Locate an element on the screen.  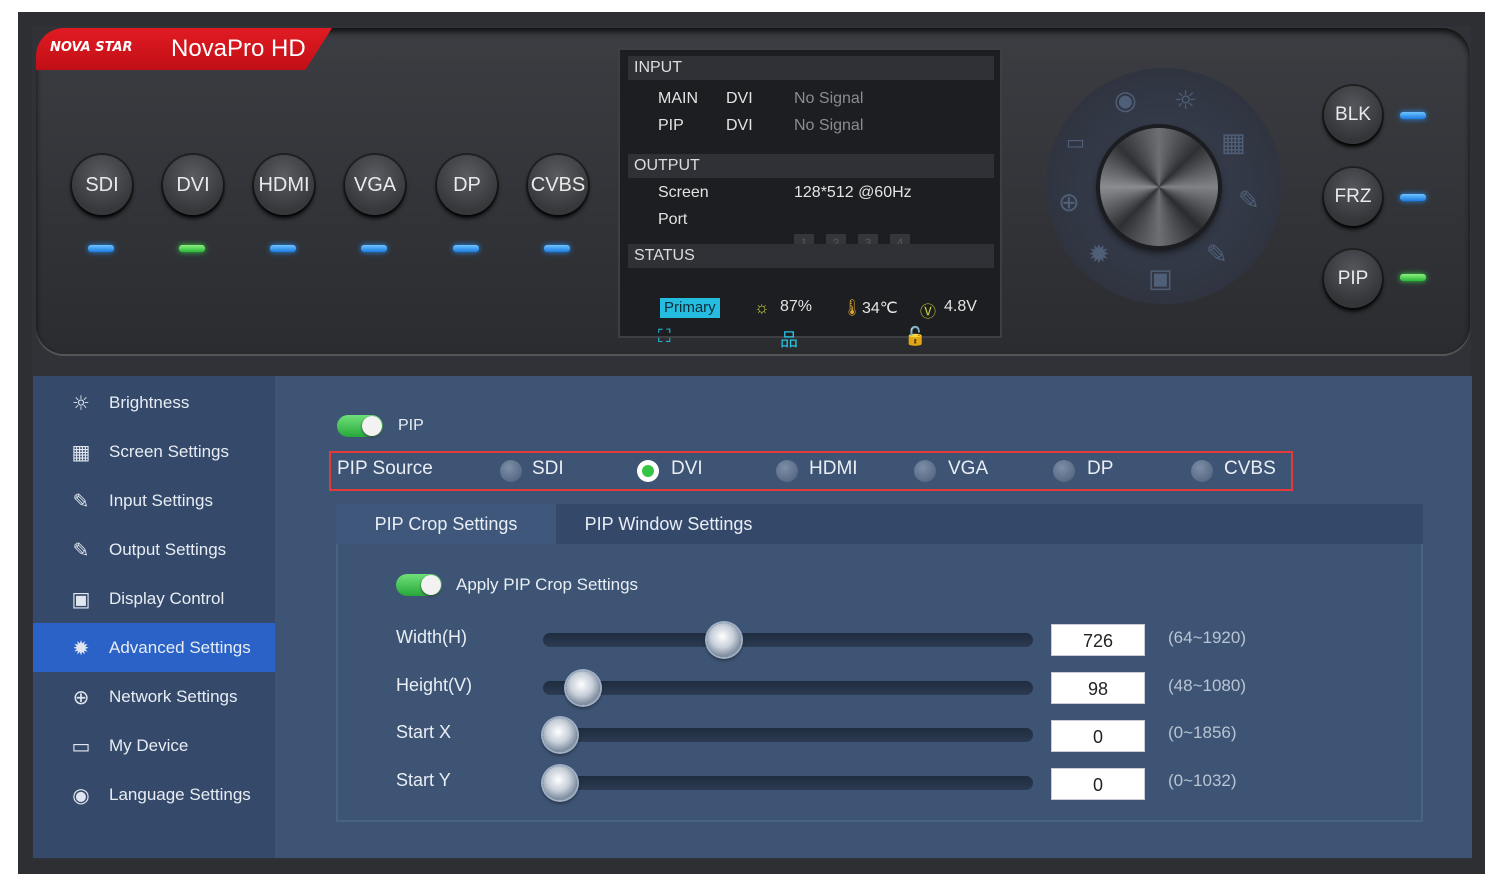
sidebar-item-label: Network Settings is located at coordinates (173, 696).